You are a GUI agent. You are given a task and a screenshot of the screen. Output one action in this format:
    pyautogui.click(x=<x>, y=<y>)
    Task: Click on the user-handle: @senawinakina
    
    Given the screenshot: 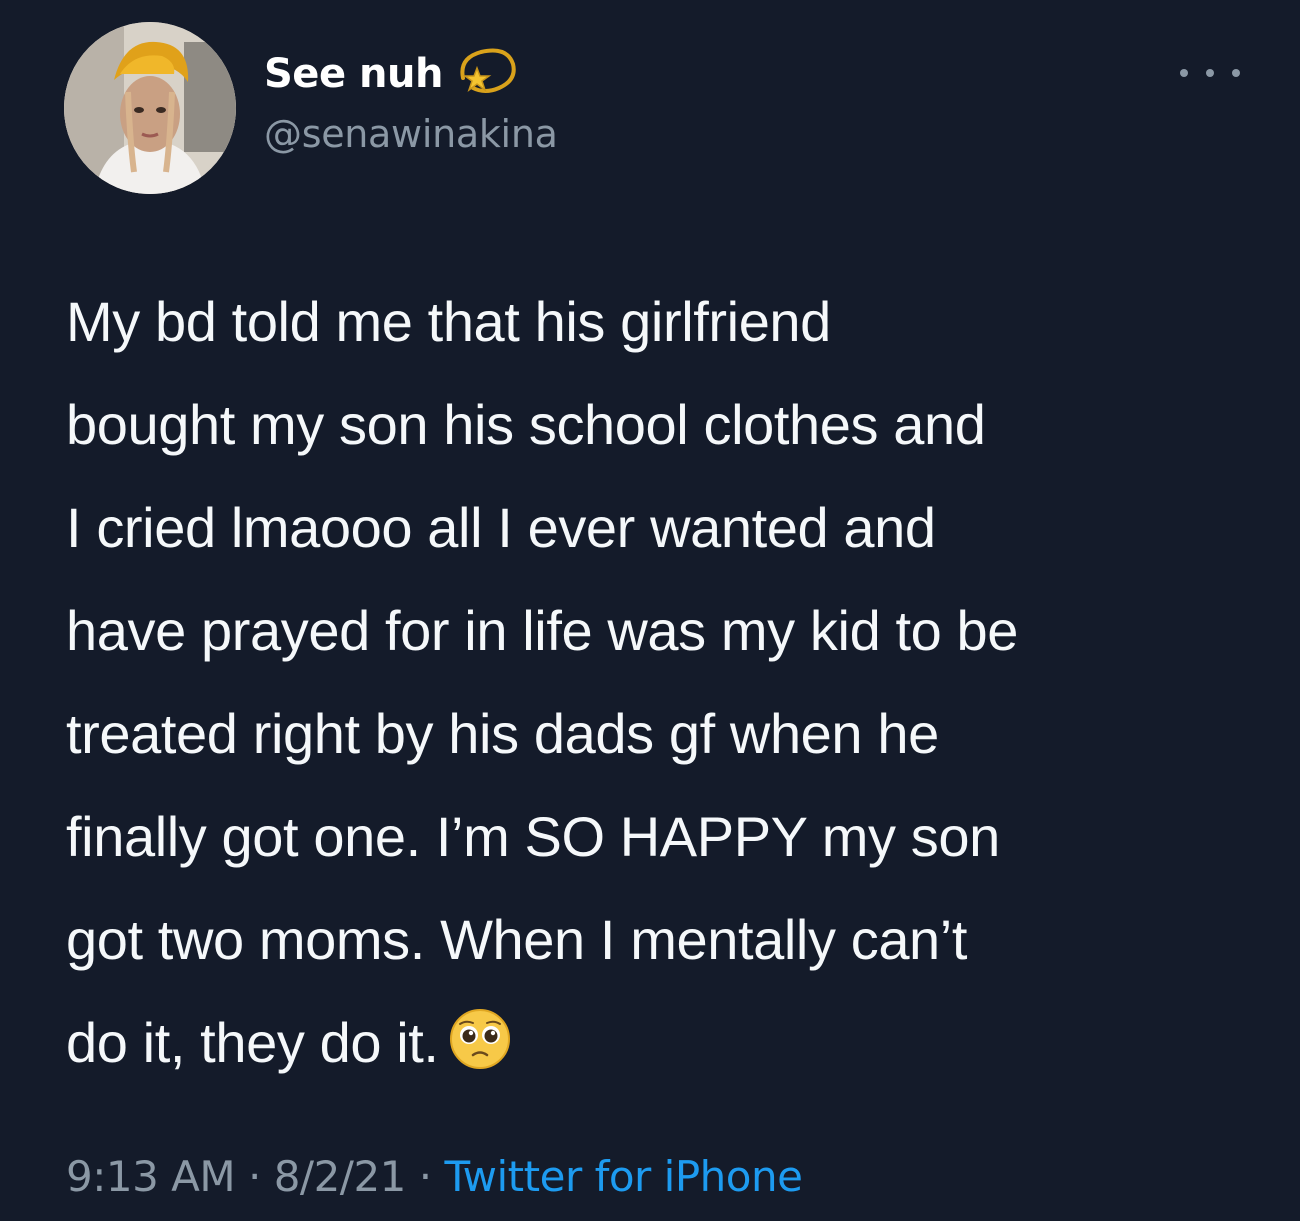 What is the action you would take?
    pyautogui.click(x=411, y=134)
    